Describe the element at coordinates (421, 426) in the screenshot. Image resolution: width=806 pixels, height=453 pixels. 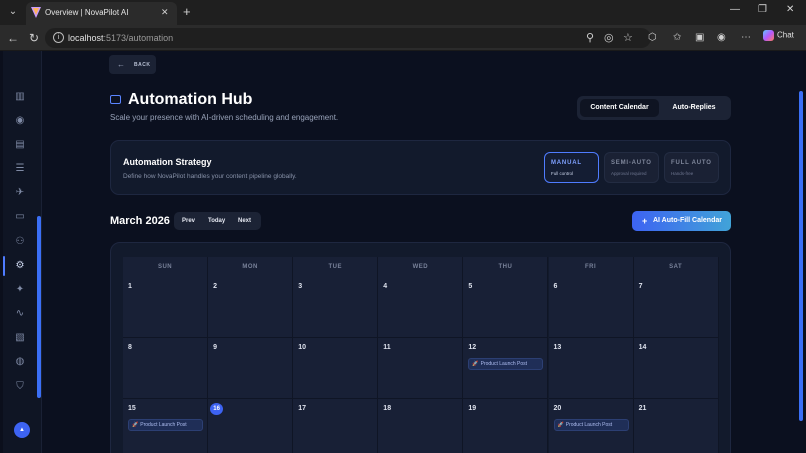
I see `calendar-day-cell: 18` at that location.